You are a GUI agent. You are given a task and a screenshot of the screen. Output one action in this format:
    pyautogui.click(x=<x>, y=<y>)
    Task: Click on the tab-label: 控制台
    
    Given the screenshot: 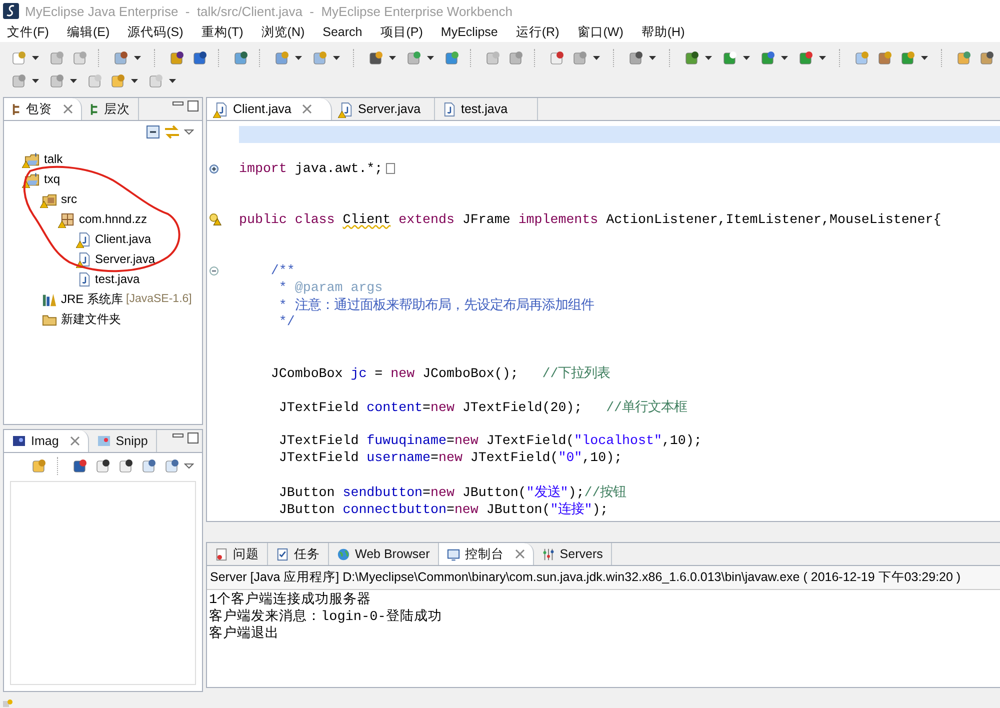 What is the action you would take?
    pyautogui.click(x=484, y=554)
    